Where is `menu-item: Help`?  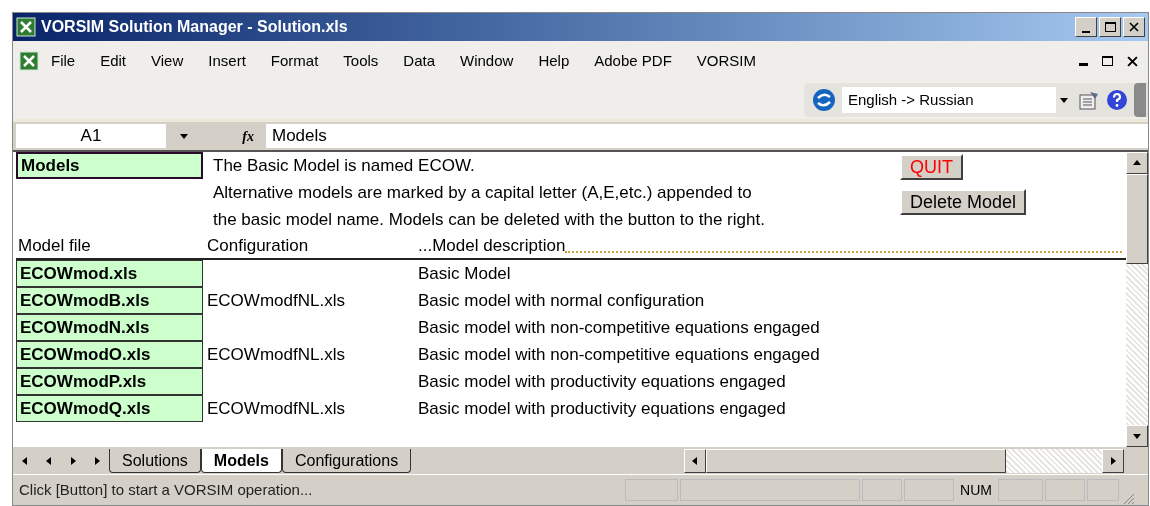
menu-item: Help is located at coordinates (554, 61).